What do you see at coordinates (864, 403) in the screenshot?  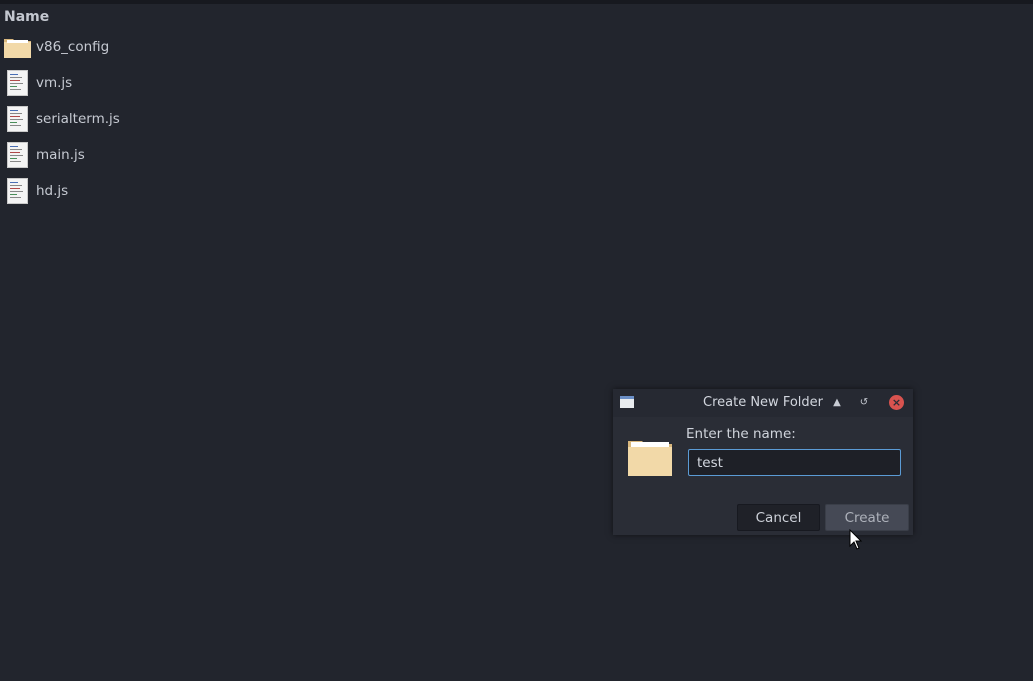 I see `restore-icon: ↺` at bounding box center [864, 403].